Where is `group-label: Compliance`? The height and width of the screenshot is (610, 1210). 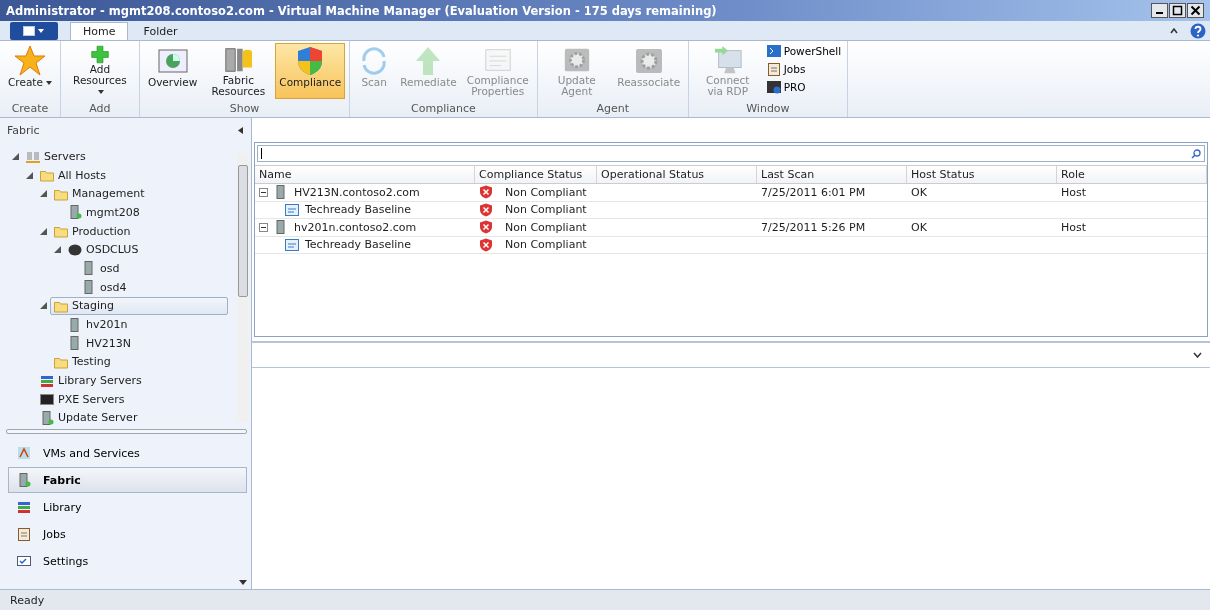 group-label: Compliance is located at coordinates (443, 109).